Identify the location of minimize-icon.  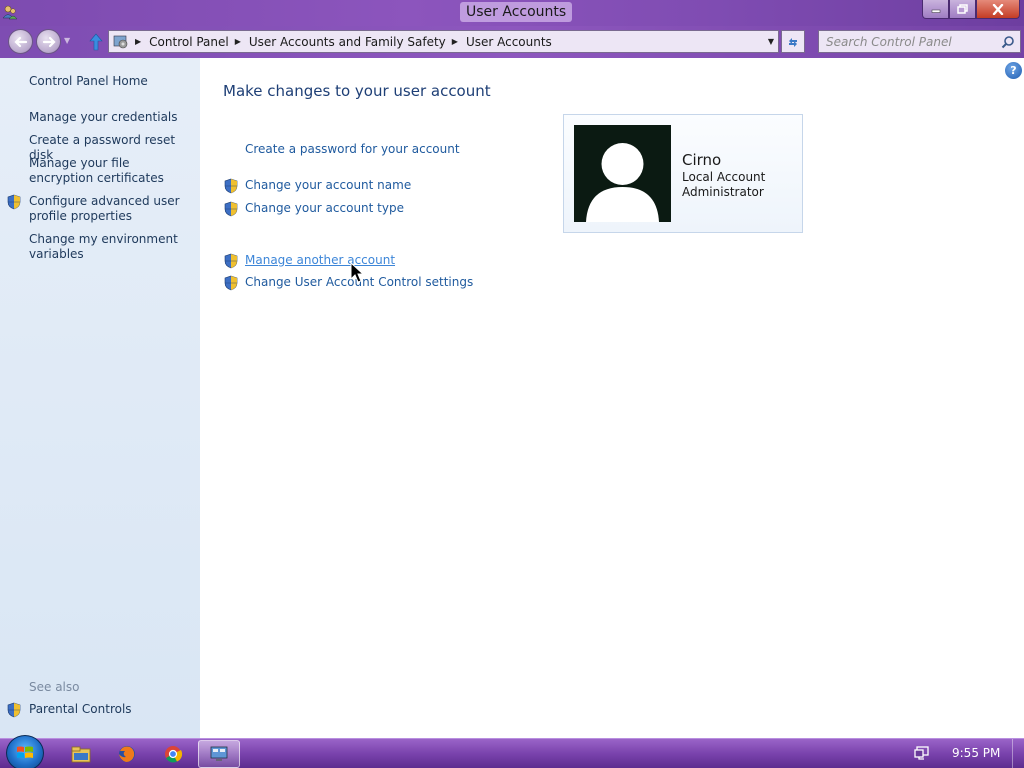
(935, 11).